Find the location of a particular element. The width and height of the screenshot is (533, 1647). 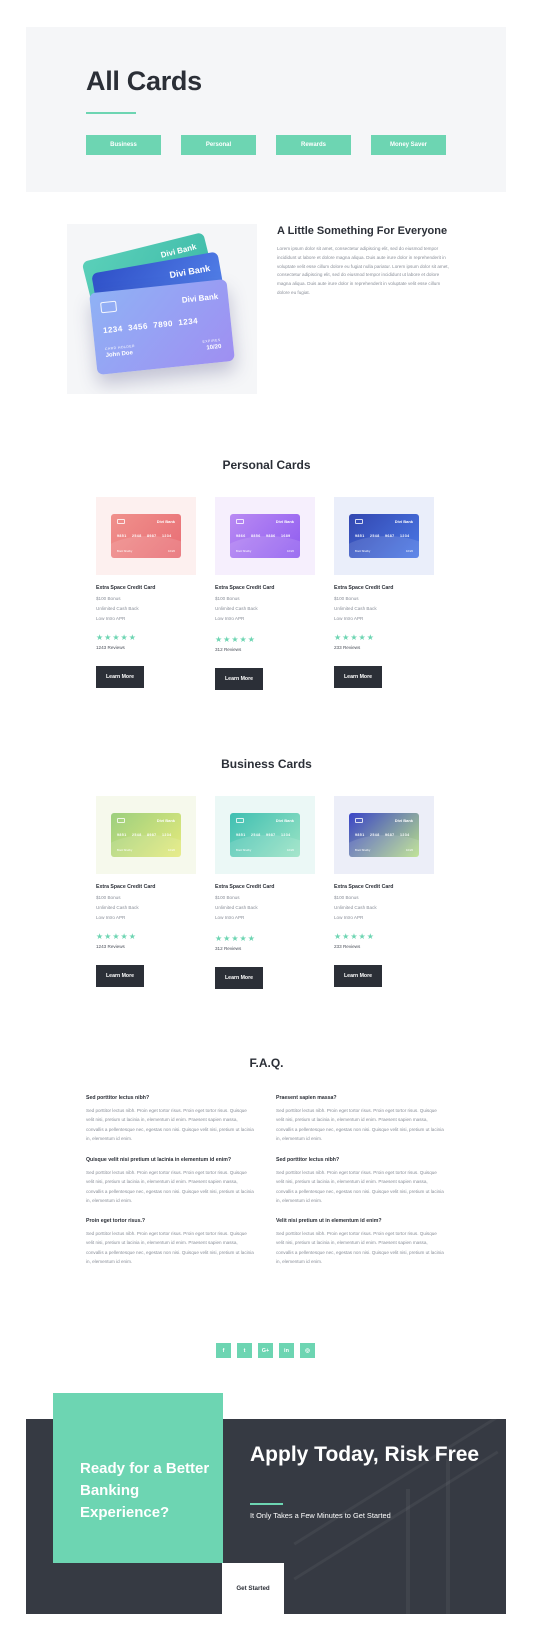

tab-money-saver: Money Saver is located at coordinates (408, 145).